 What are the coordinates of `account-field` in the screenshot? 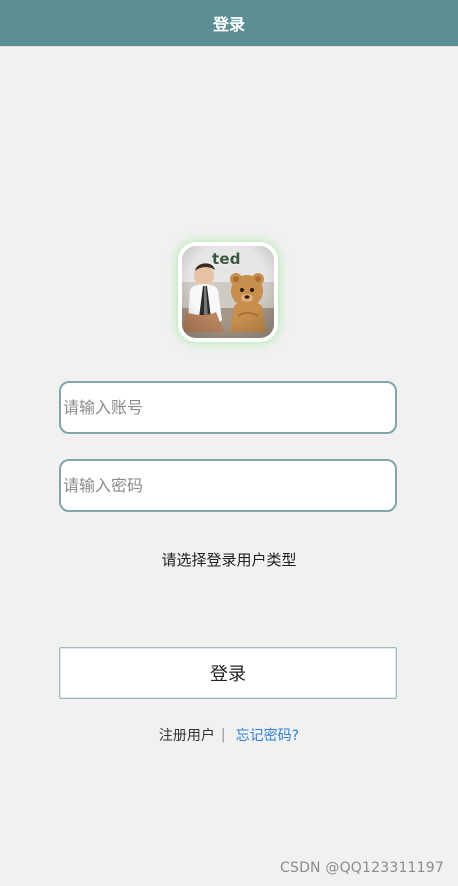 It's located at (228, 407).